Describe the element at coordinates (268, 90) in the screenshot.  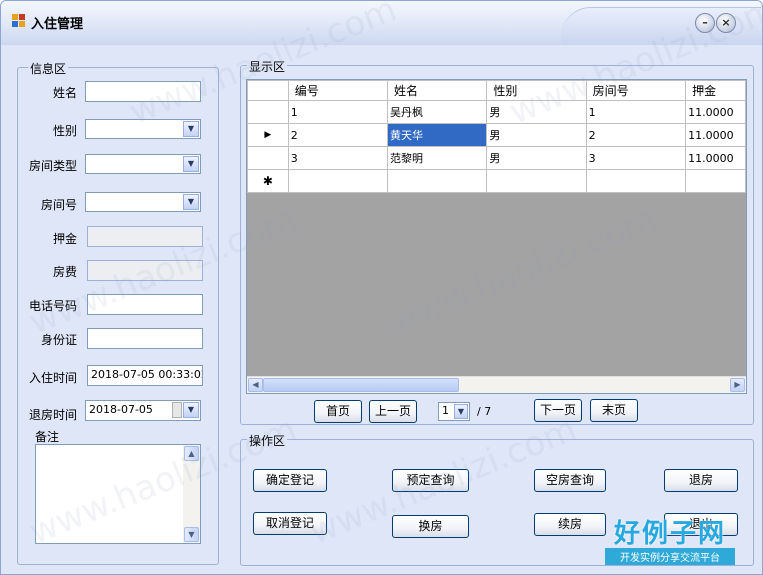
I see `row-header-corner` at that location.